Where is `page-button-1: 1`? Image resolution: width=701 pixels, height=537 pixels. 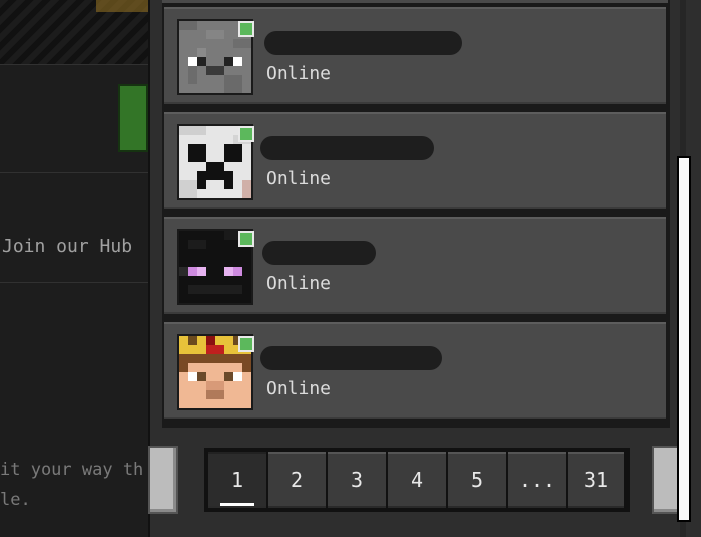
page-button-1: 1 is located at coordinates (237, 480).